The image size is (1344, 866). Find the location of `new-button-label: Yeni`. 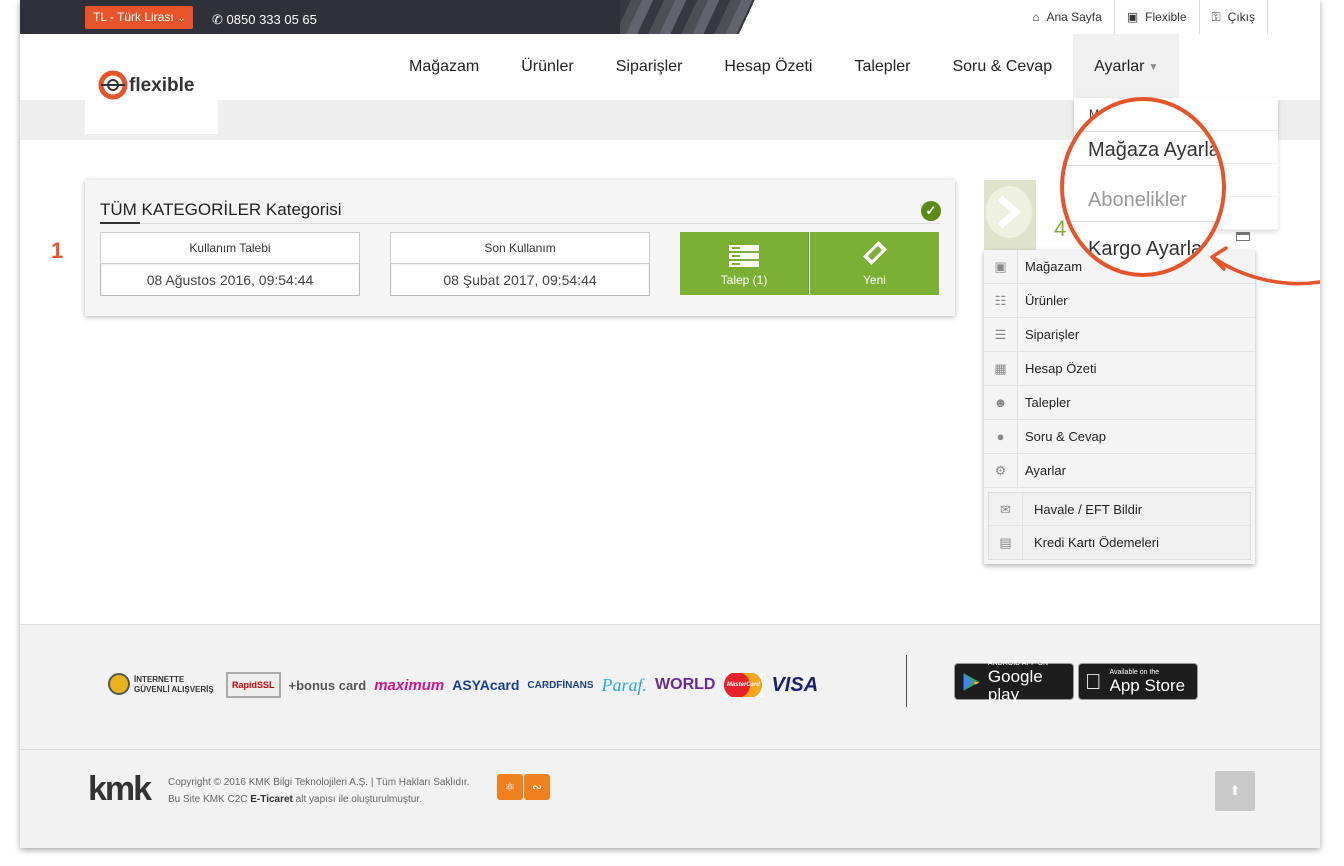

new-button-label: Yeni is located at coordinates (874, 280).